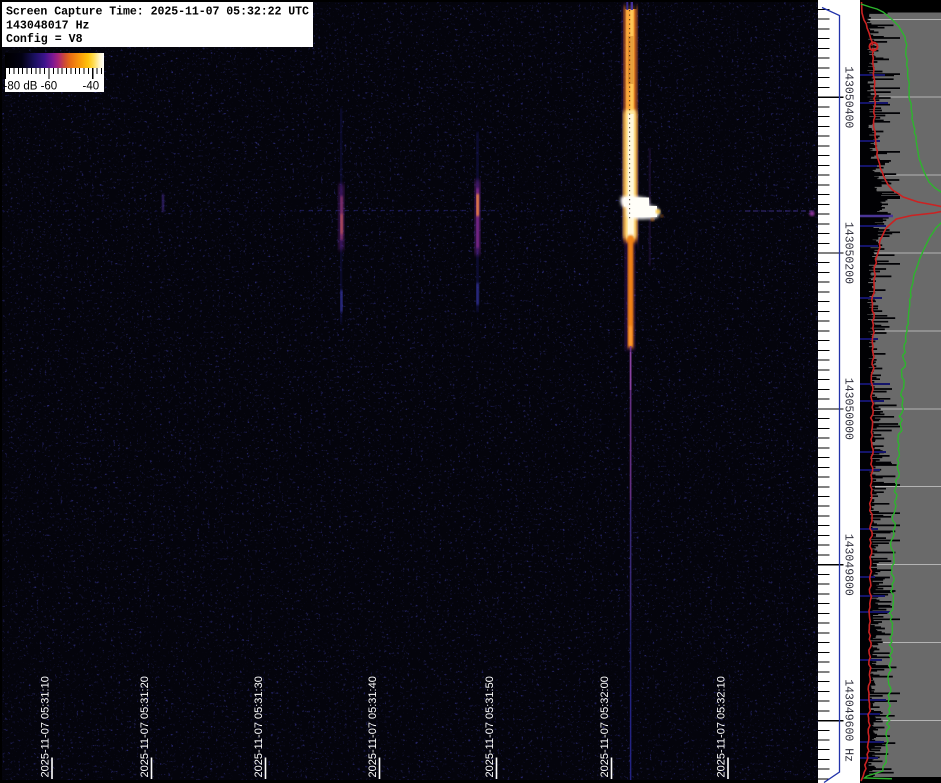  What do you see at coordinates (48, 25) in the screenshot?
I see `svg-text: 143048017 Hz` at bounding box center [48, 25].